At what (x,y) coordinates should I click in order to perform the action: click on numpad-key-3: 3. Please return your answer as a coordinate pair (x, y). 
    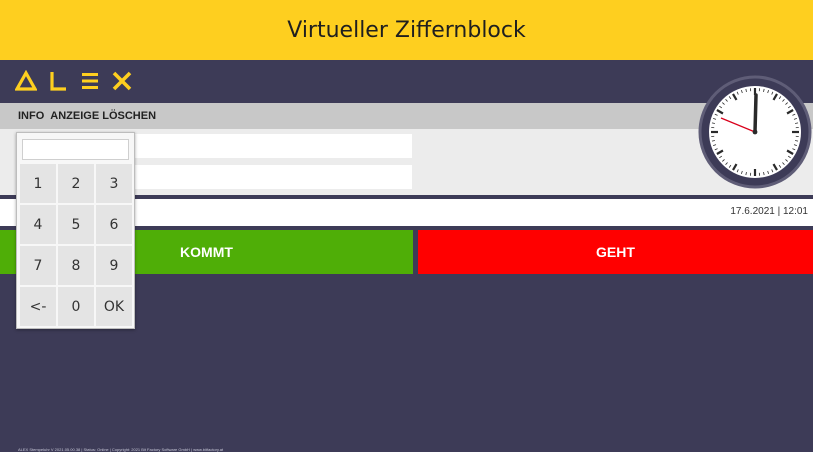
    Looking at the image, I should click on (114, 183).